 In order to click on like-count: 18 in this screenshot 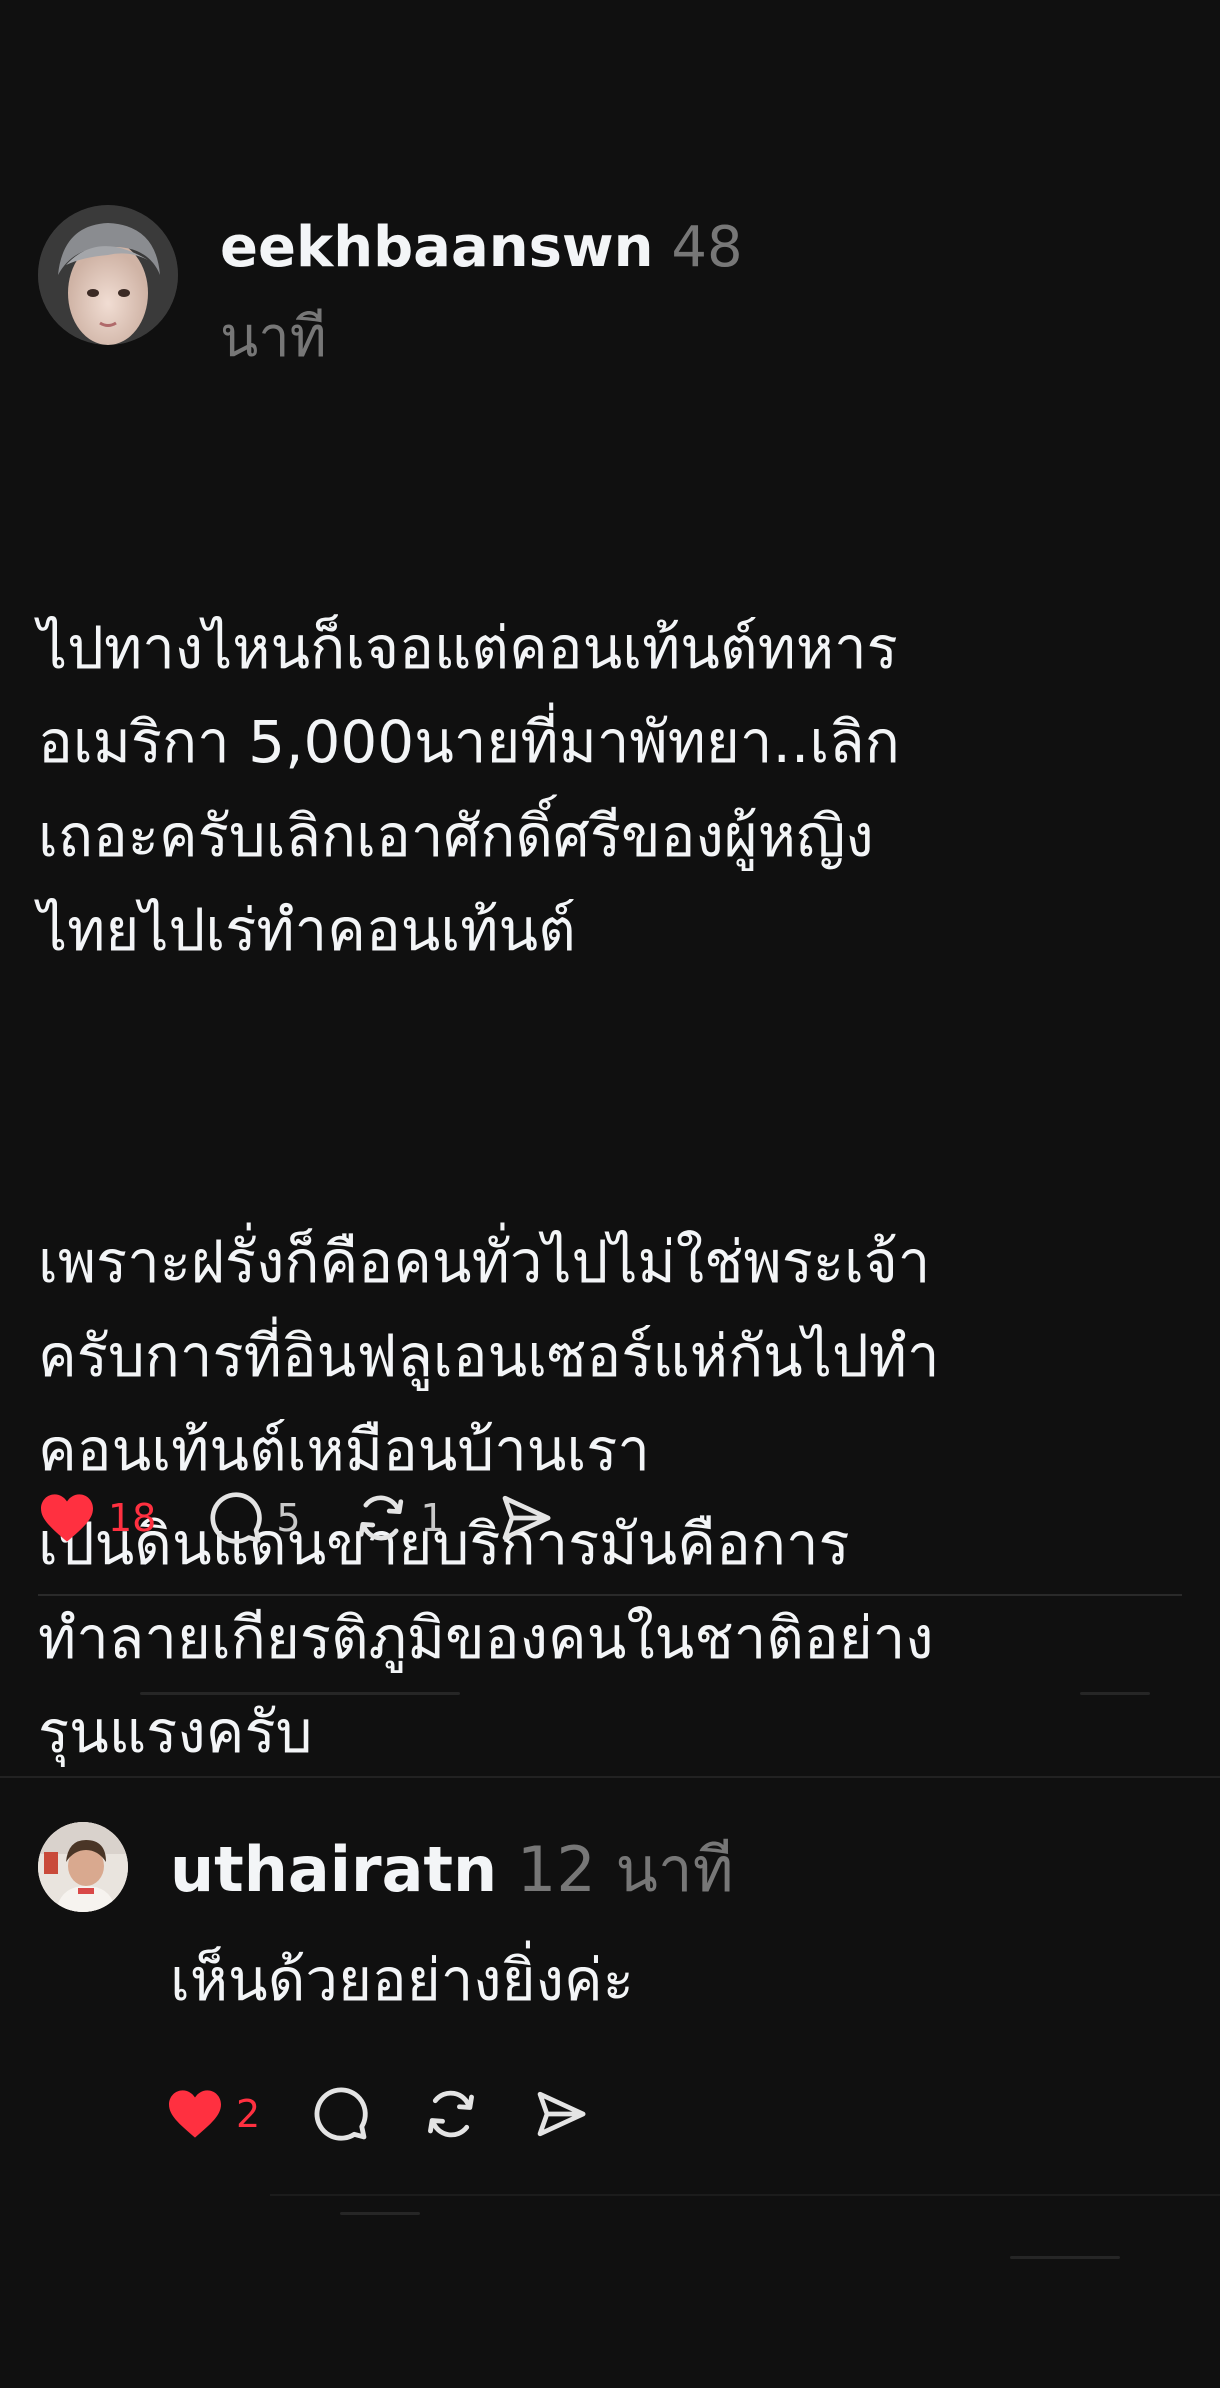, I will do `click(132, 1518)`.